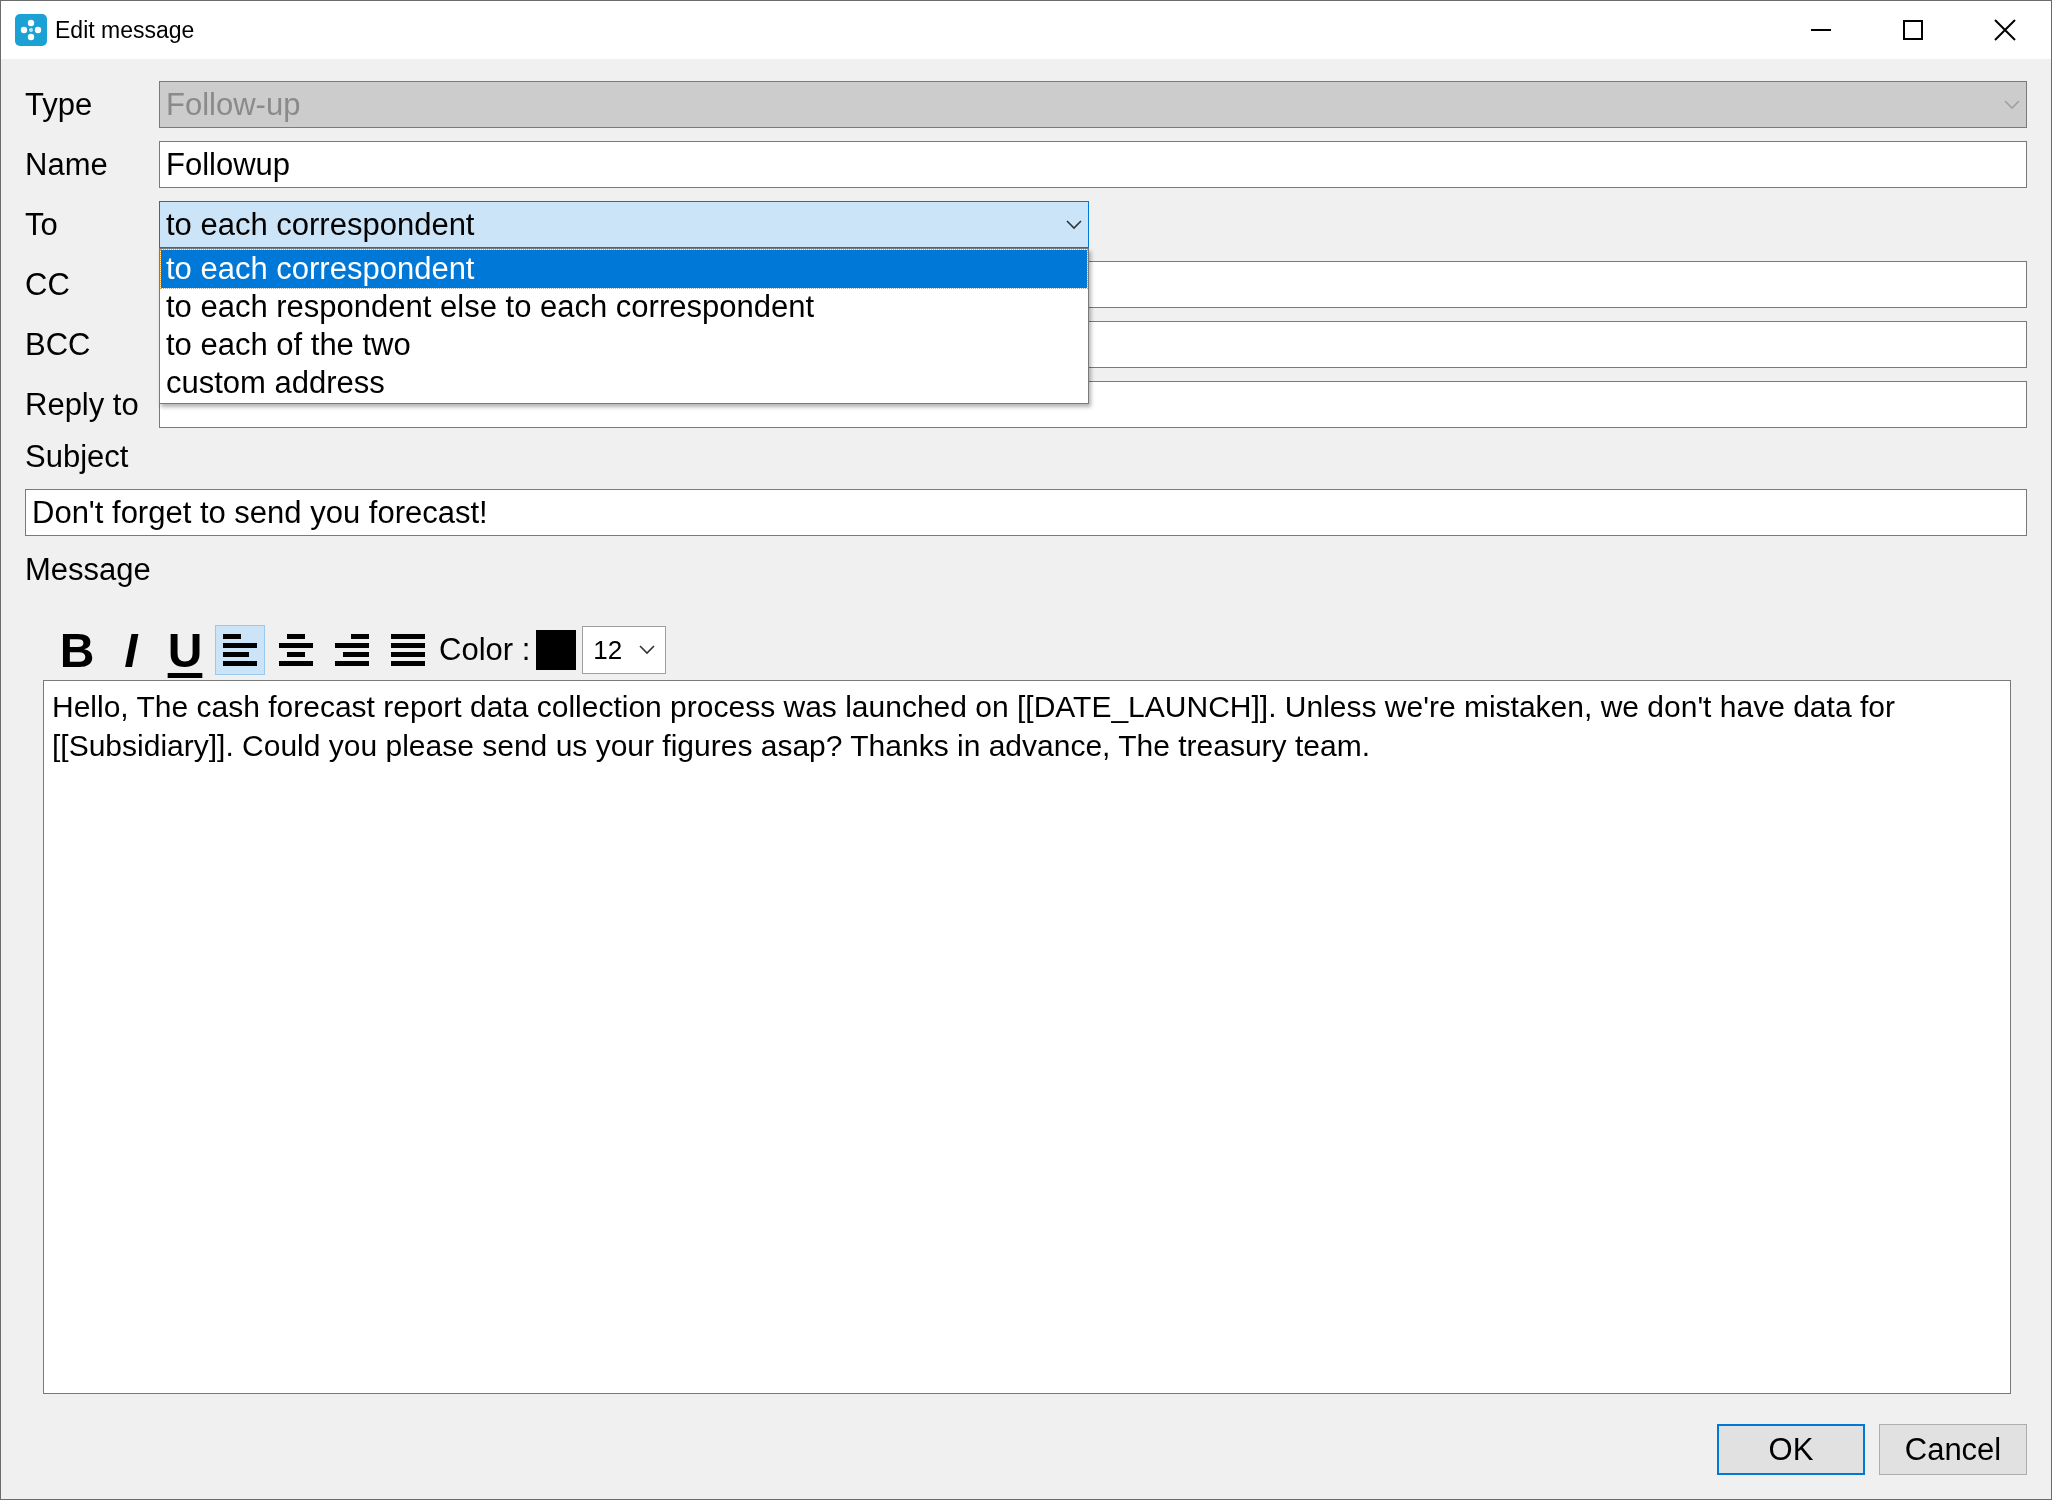 This screenshot has height=1500, width=2052. What do you see at coordinates (1913, 30) in the screenshot?
I see `maximize-icon` at bounding box center [1913, 30].